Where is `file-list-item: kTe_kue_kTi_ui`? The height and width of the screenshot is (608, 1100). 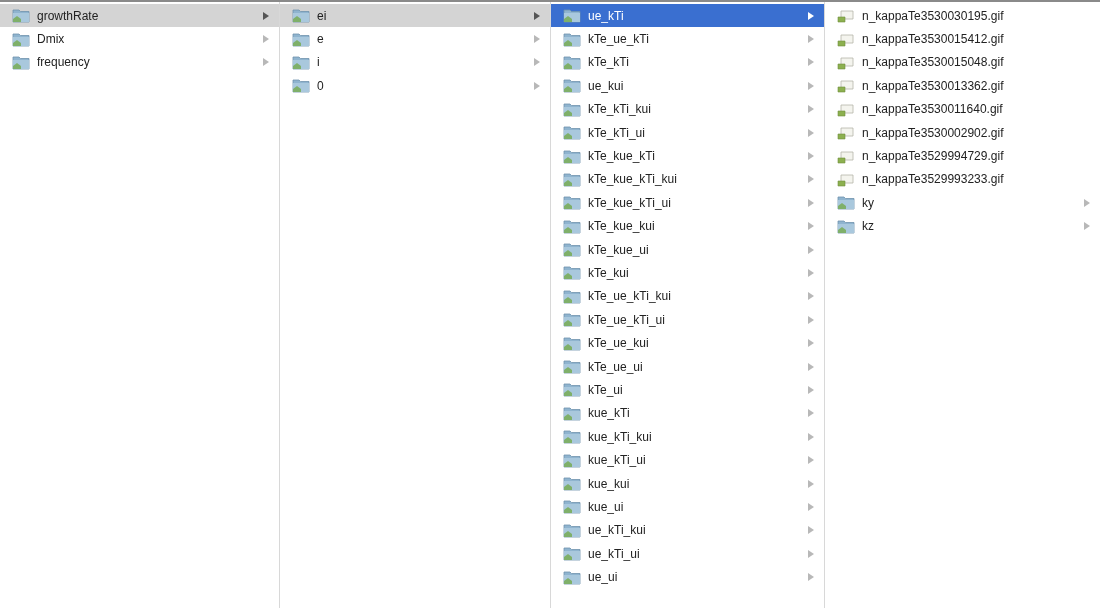
file-list-item: kTe_kue_kTi_ui is located at coordinates (687, 203).